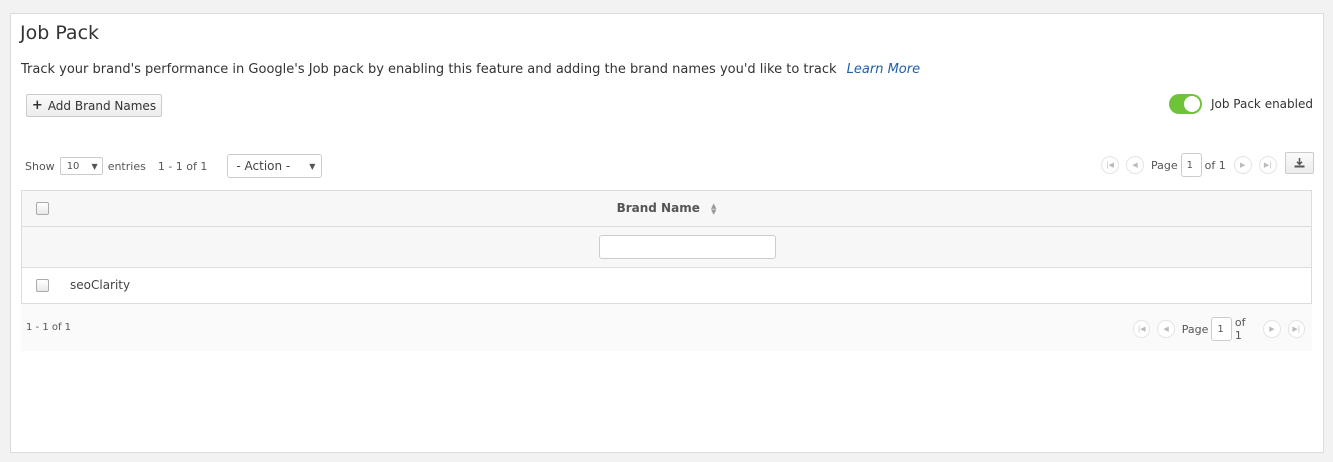  I want to click on entries-select: 10 ▼, so click(81, 166).